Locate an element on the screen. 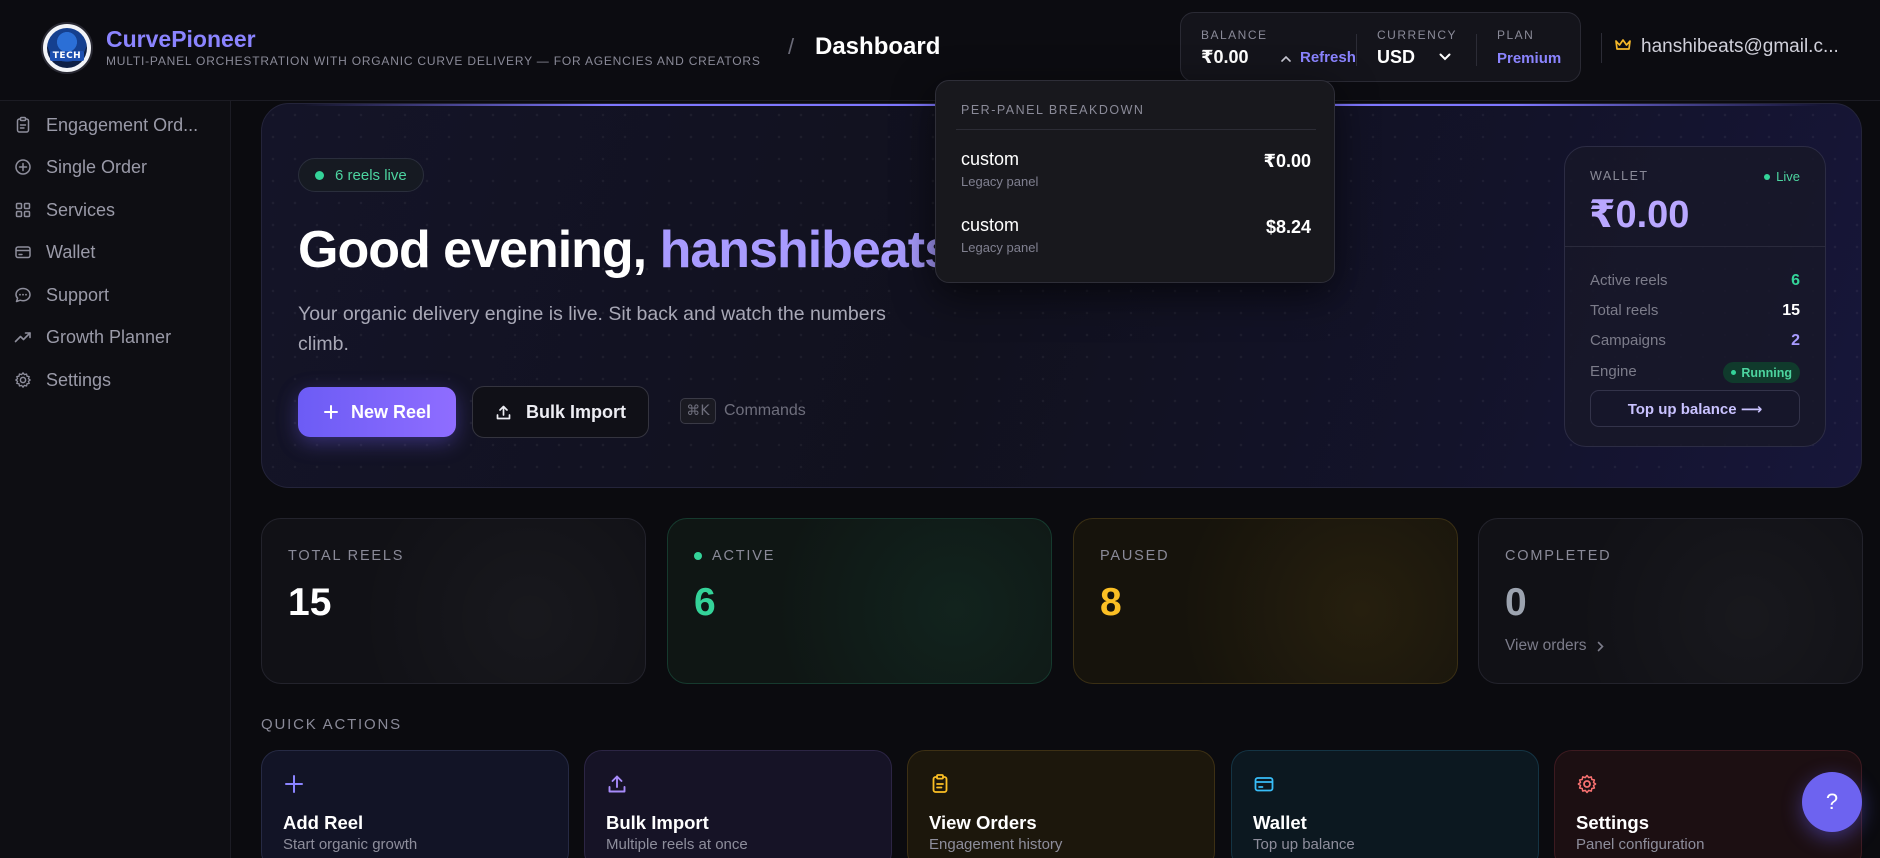 Image resolution: width=1880 pixels, height=858 pixels. bulk-import-button: Bulk Import is located at coordinates (560, 412).